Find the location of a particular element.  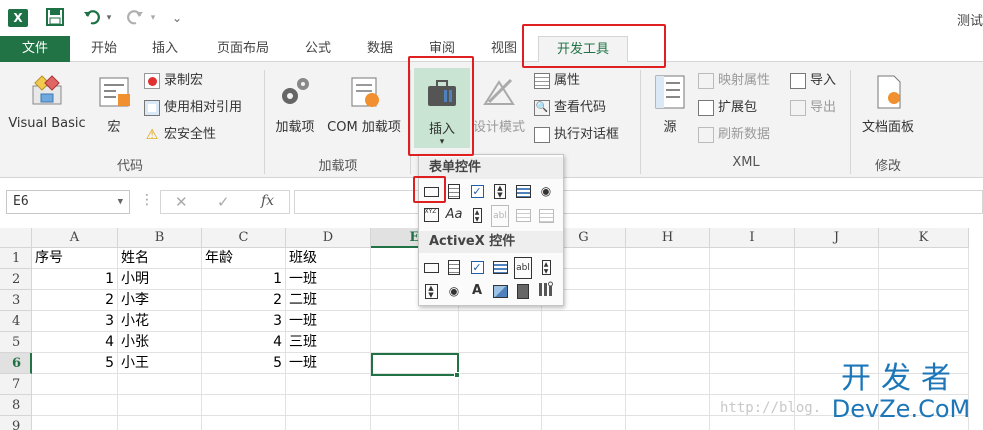

cell-i9 is located at coordinates (752, 423).